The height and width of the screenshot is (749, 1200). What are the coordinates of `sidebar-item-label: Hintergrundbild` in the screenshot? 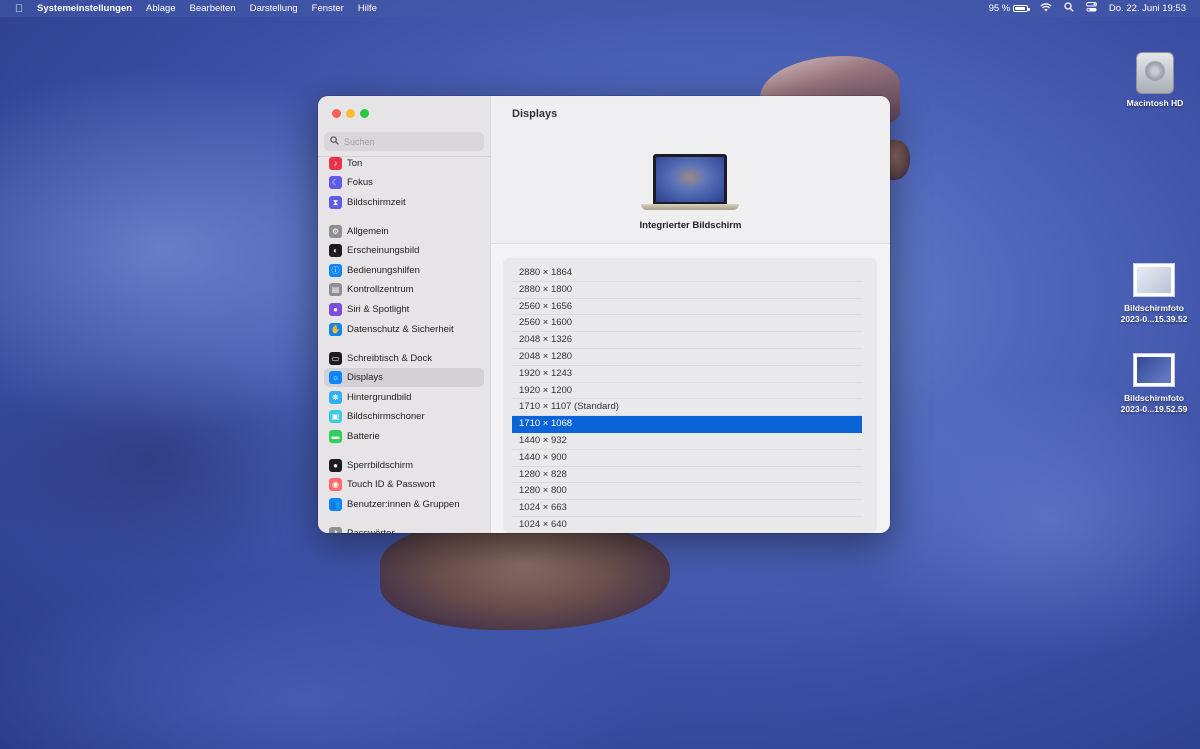 It's located at (379, 397).